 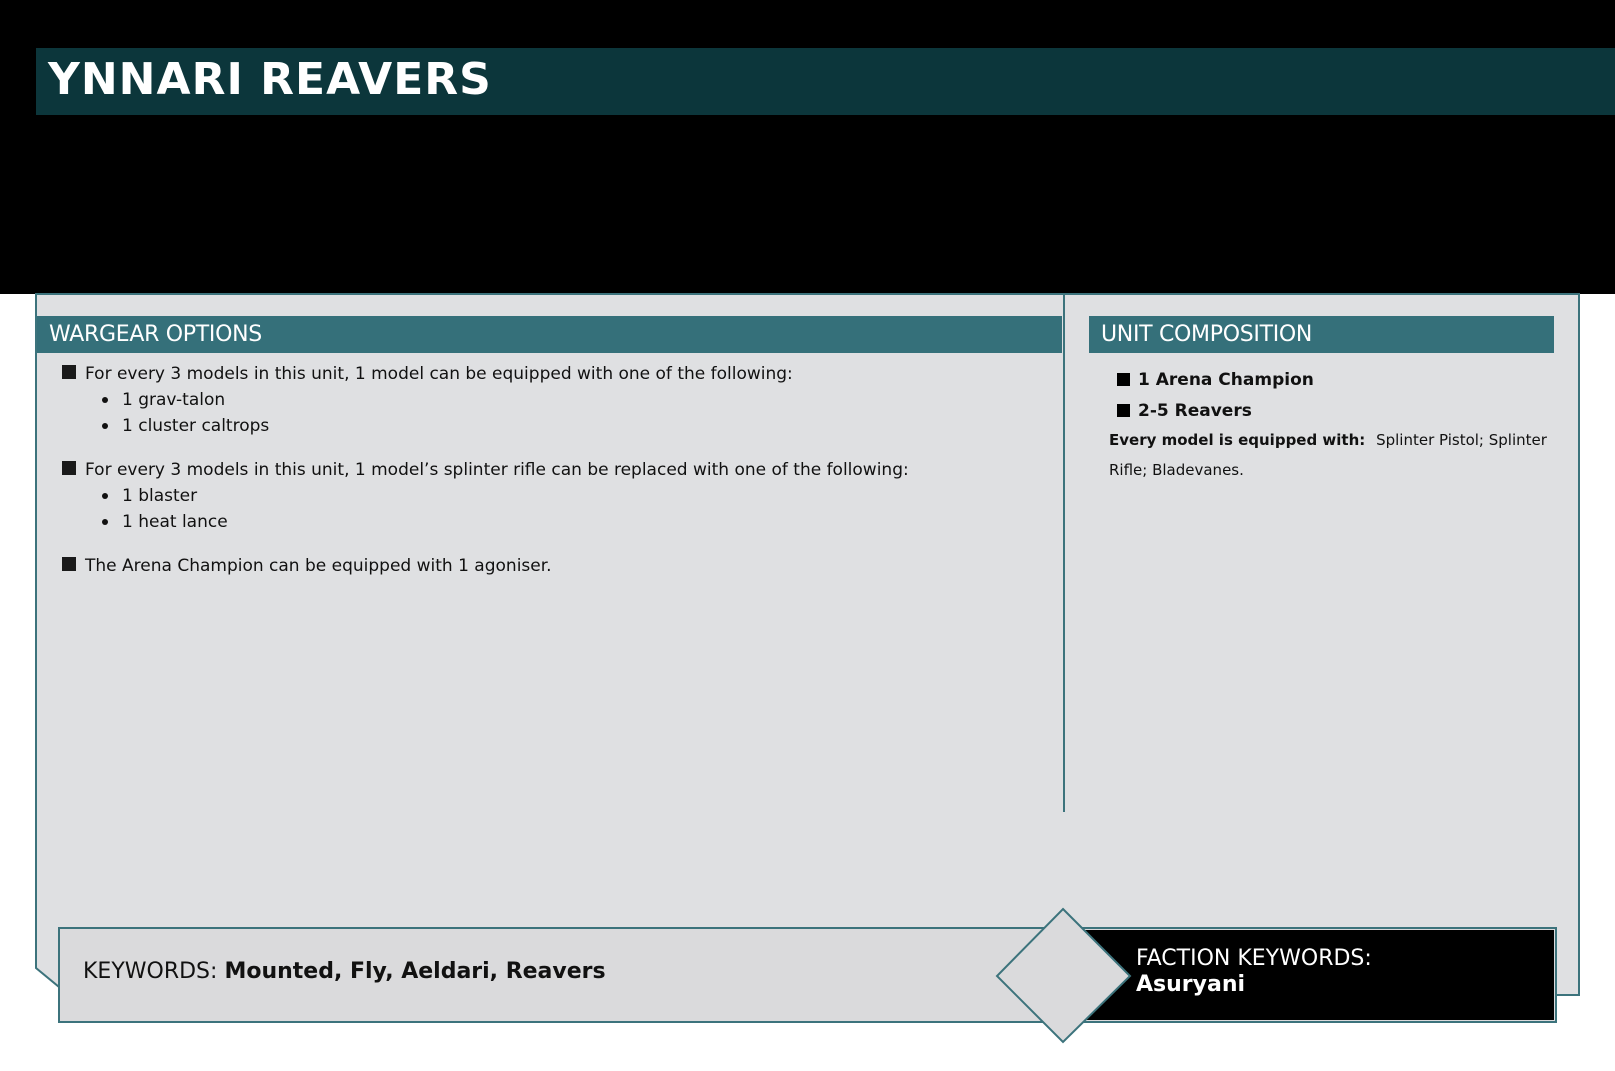 What do you see at coordinates (1254, 958) in the screenshot?
I see `faction-keywords-label: FACTION KEYWORDS:` at bounding box center [1254, 958].